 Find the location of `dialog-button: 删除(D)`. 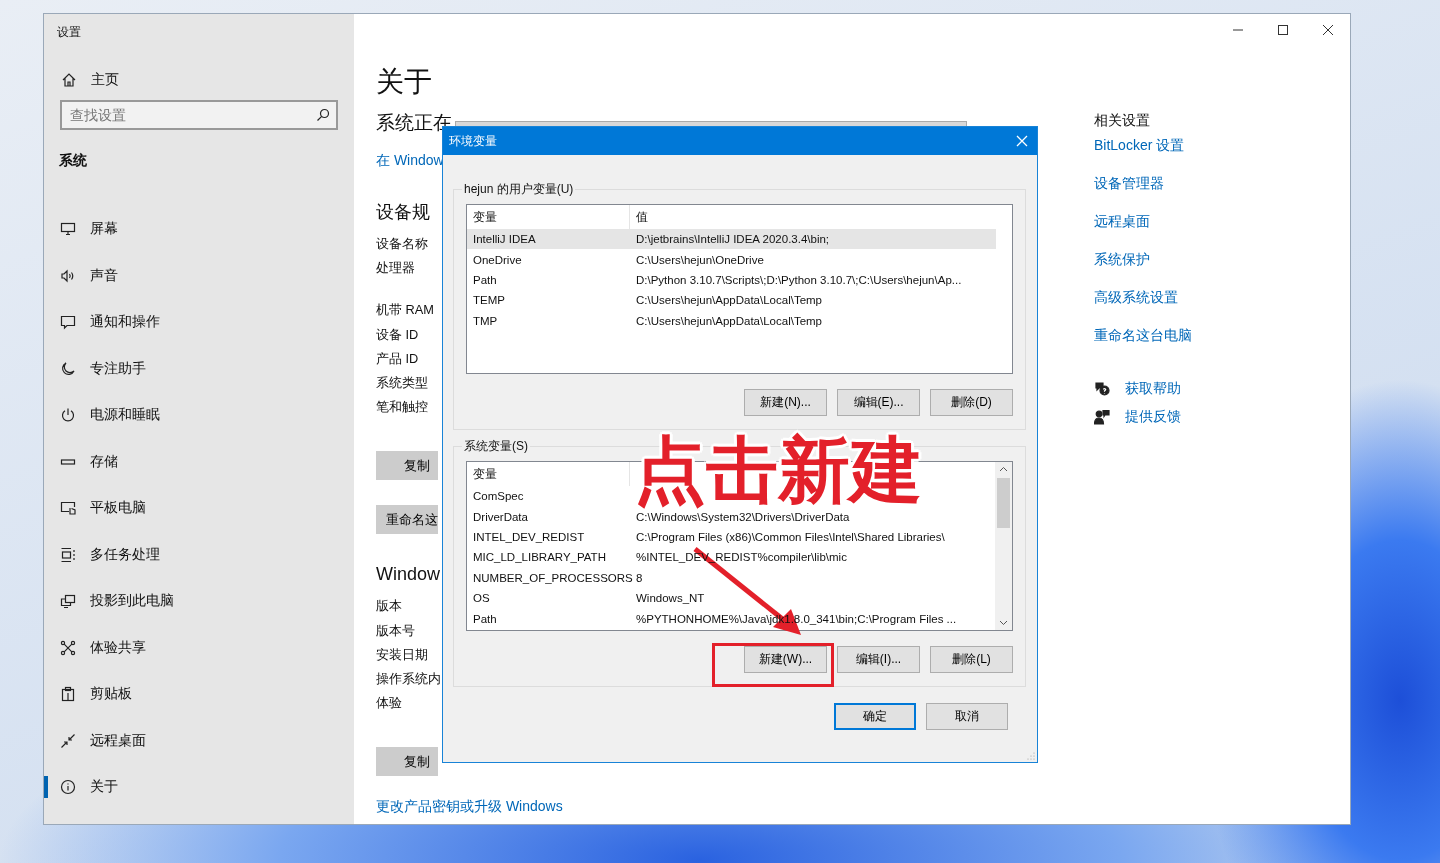

dialog-button: 删除(D) is located at coordinates (971, 402).